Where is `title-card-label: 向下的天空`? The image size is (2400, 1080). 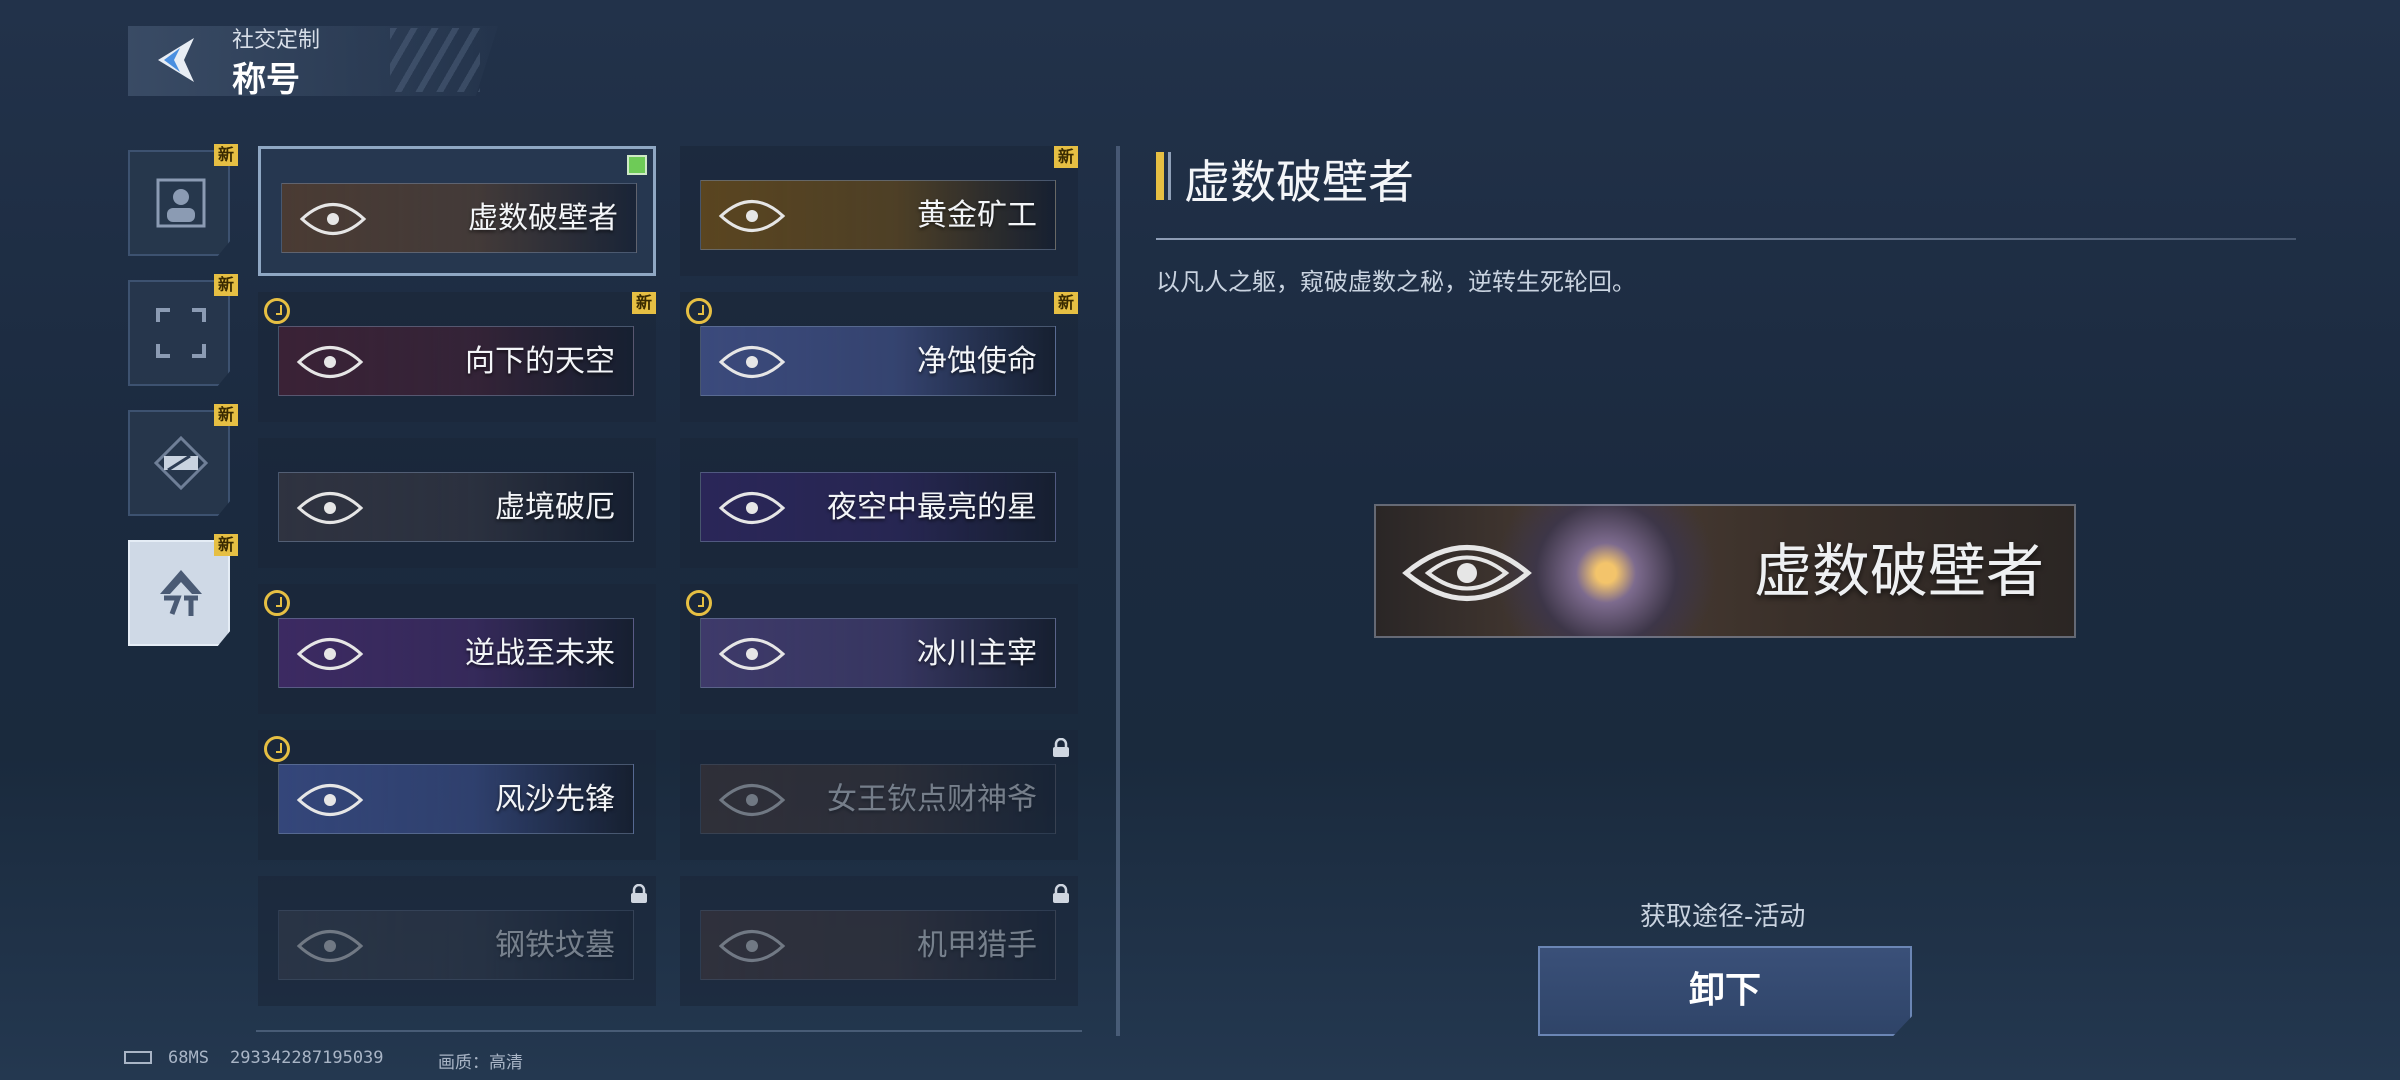 title-card-label: 向下的天空 is located at coordinates (540, 361).